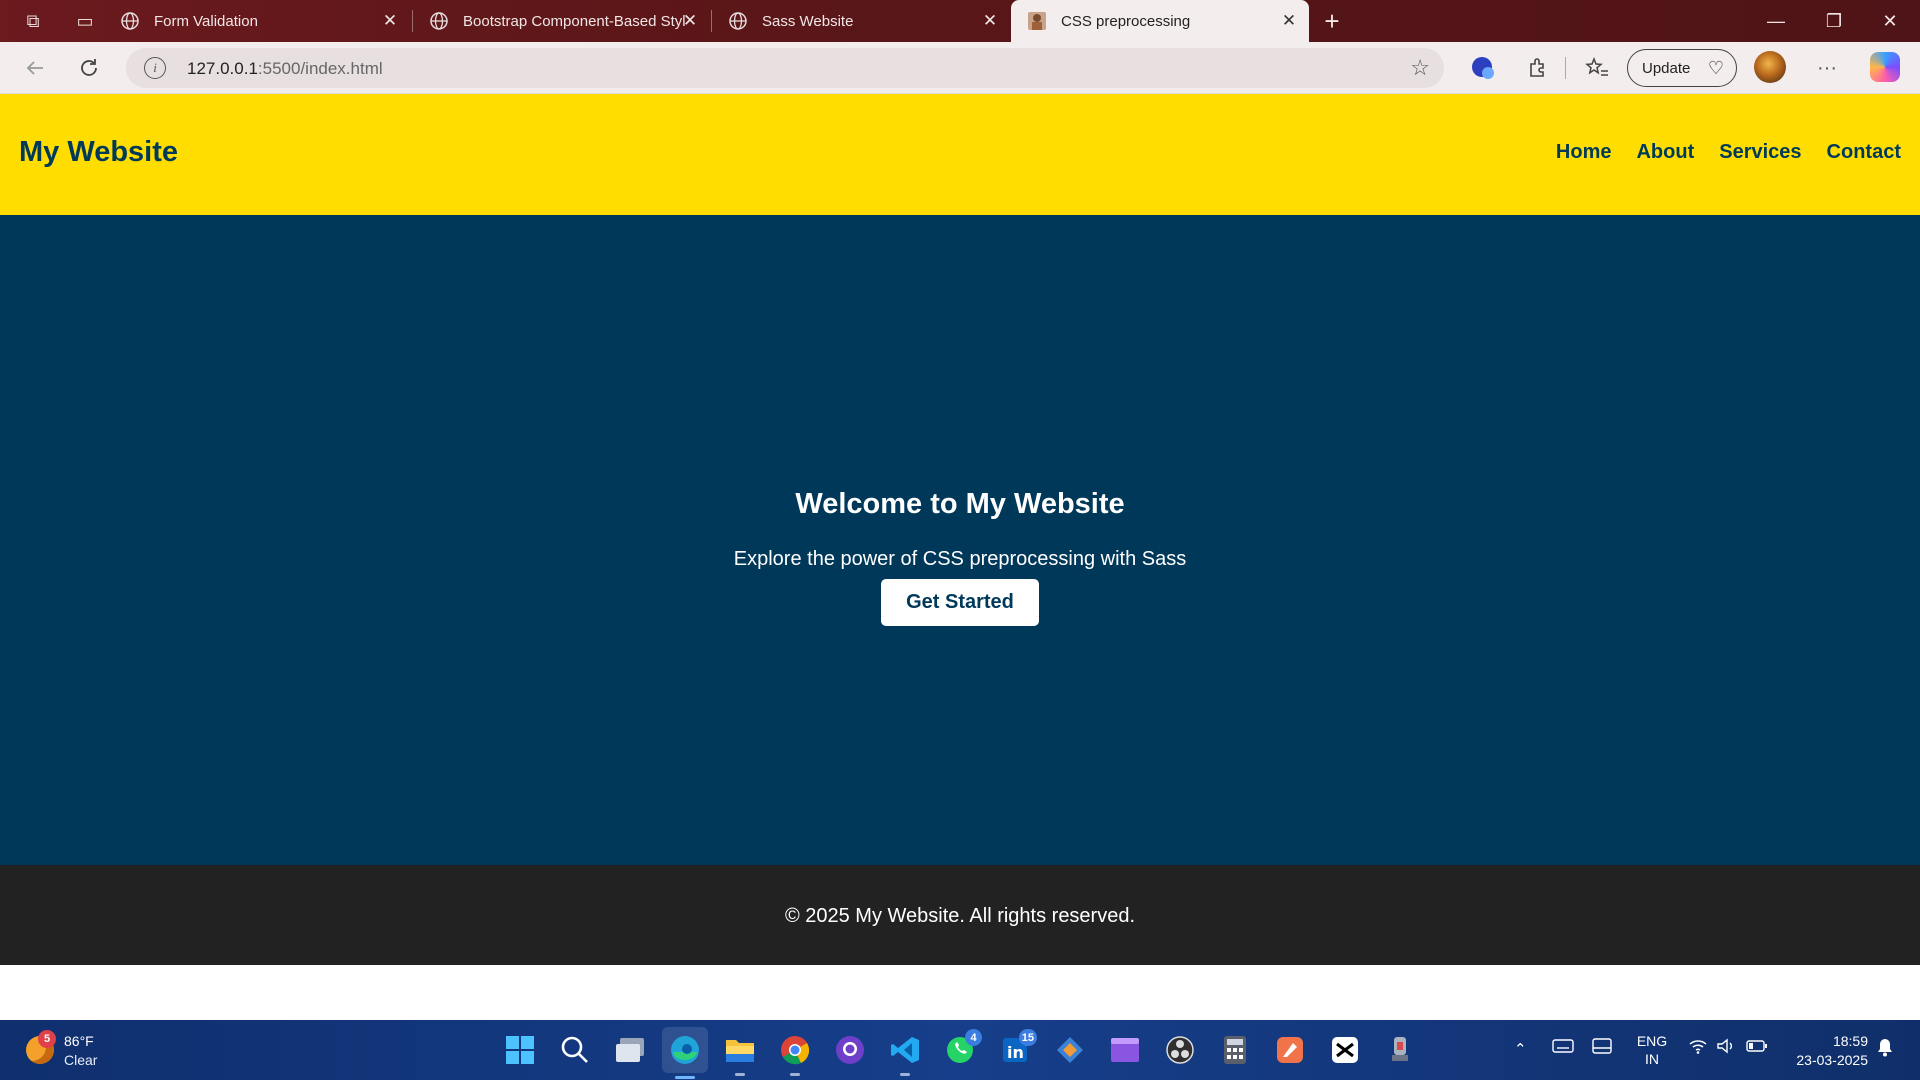  What do you see at coordinates (905, 1053) in the screenshot?
I see `vscode-icon` at bounding box center [905, 1053].